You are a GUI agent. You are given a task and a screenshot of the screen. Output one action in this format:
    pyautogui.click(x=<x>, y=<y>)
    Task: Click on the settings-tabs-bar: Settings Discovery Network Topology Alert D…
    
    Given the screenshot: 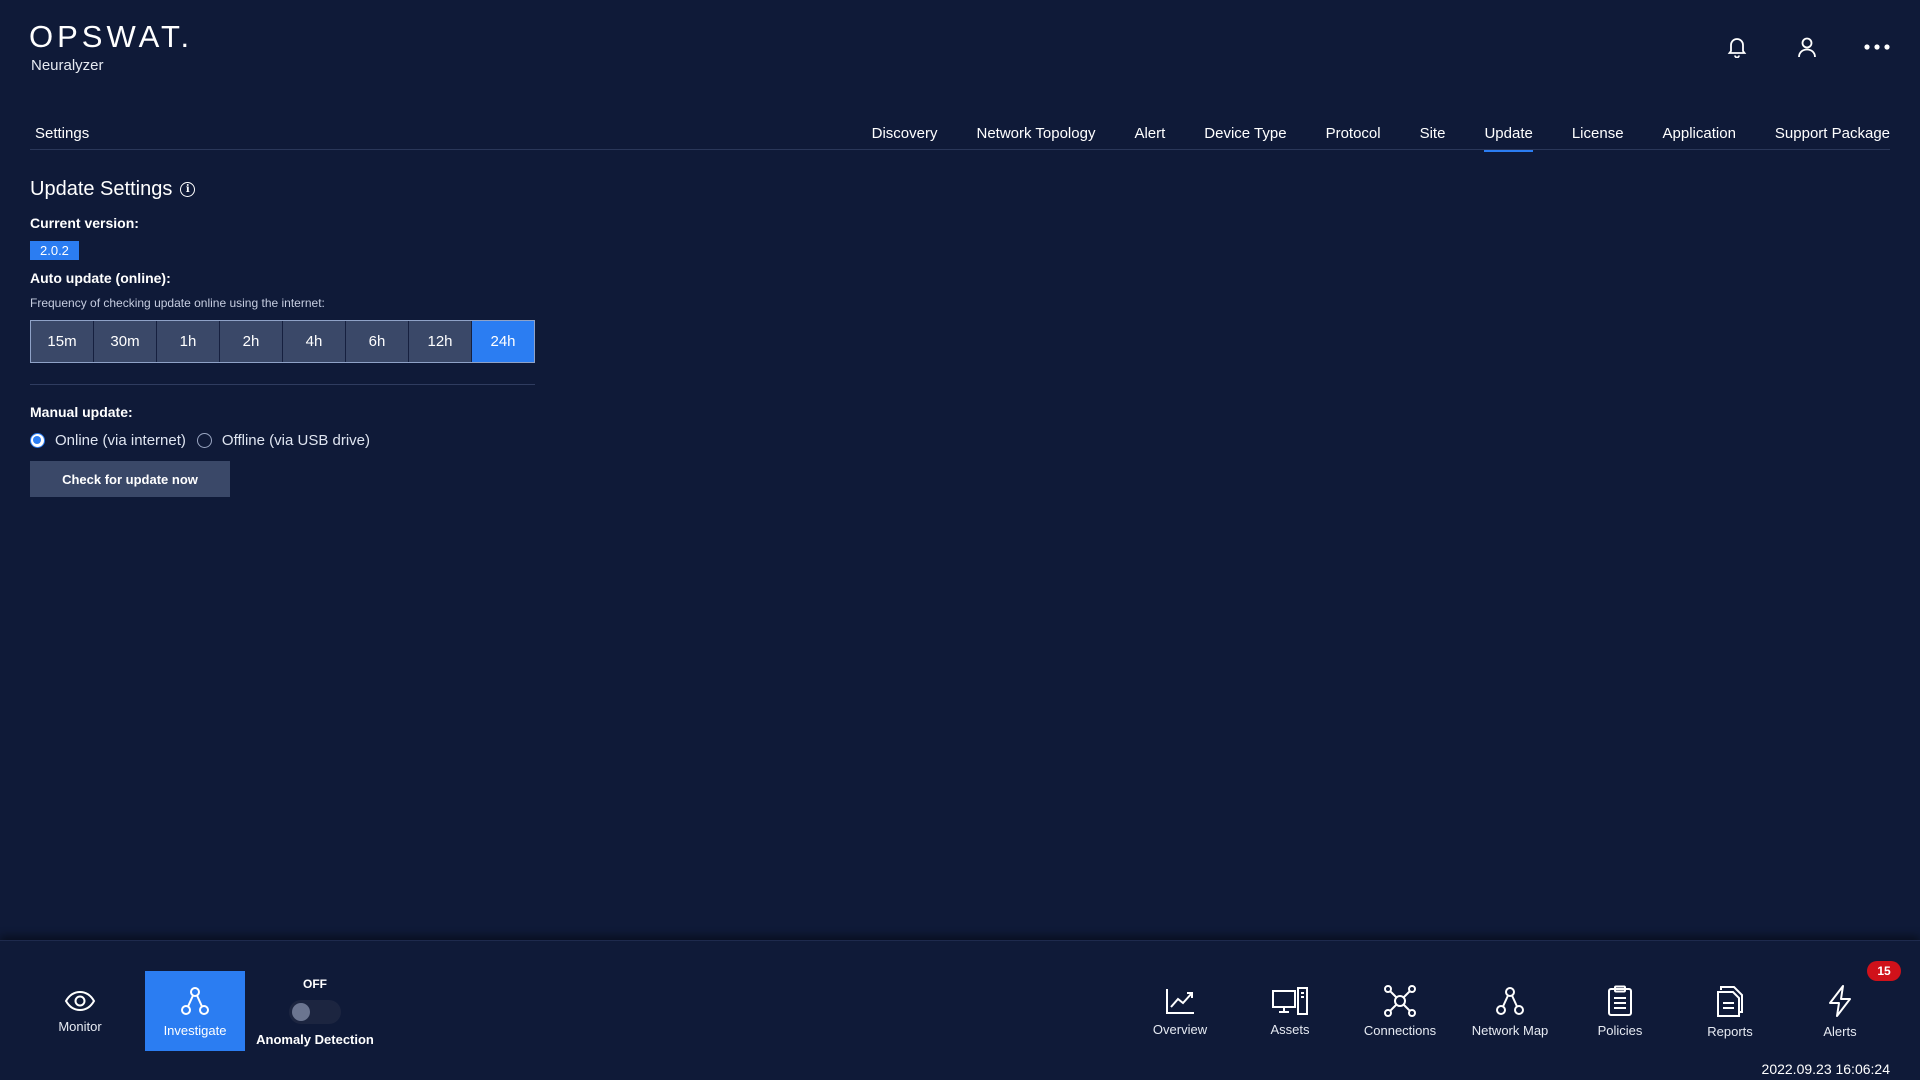 What is the action you would take?
    pyautogui.click(x=960, y=135)
    